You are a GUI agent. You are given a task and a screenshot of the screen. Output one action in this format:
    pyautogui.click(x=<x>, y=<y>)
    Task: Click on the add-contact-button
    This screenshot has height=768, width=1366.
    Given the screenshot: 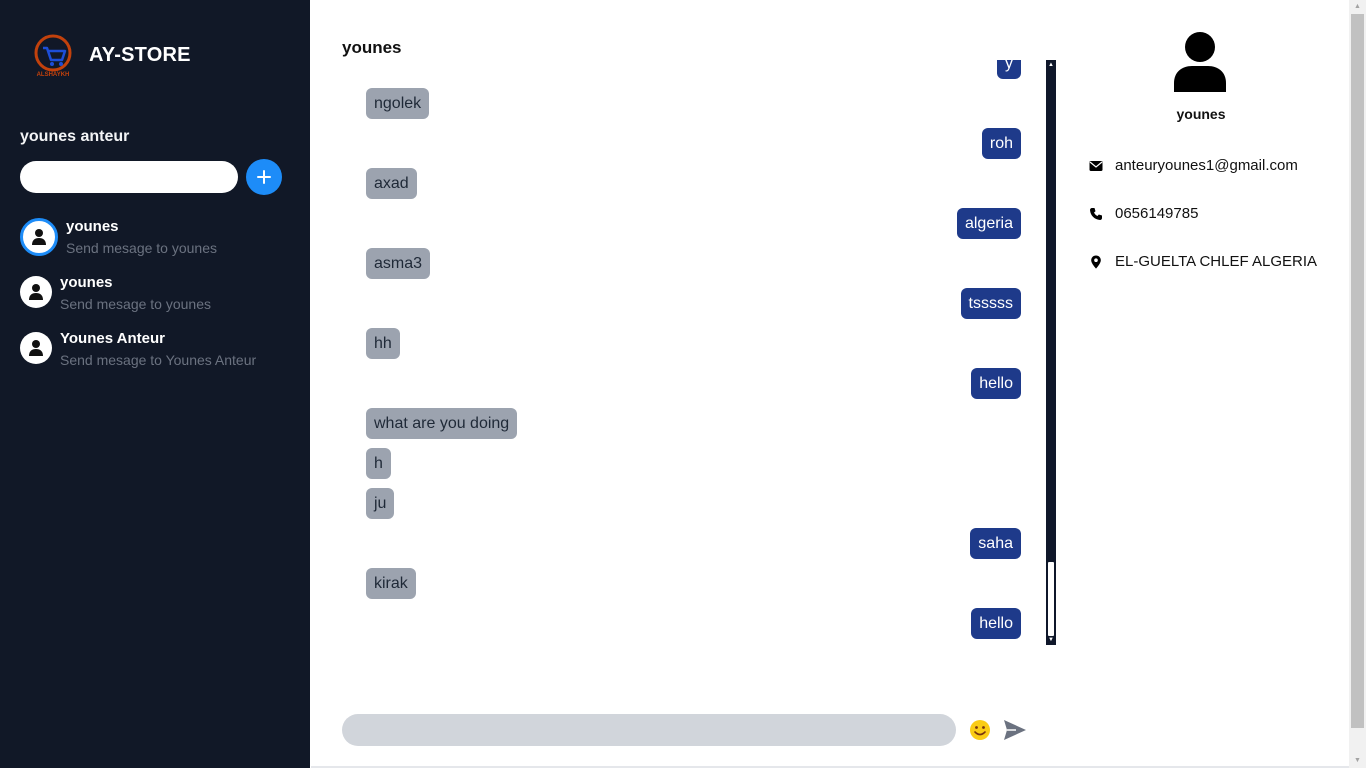 What is the action you would take?
    pyautogui.click(x=264, y=177)
    